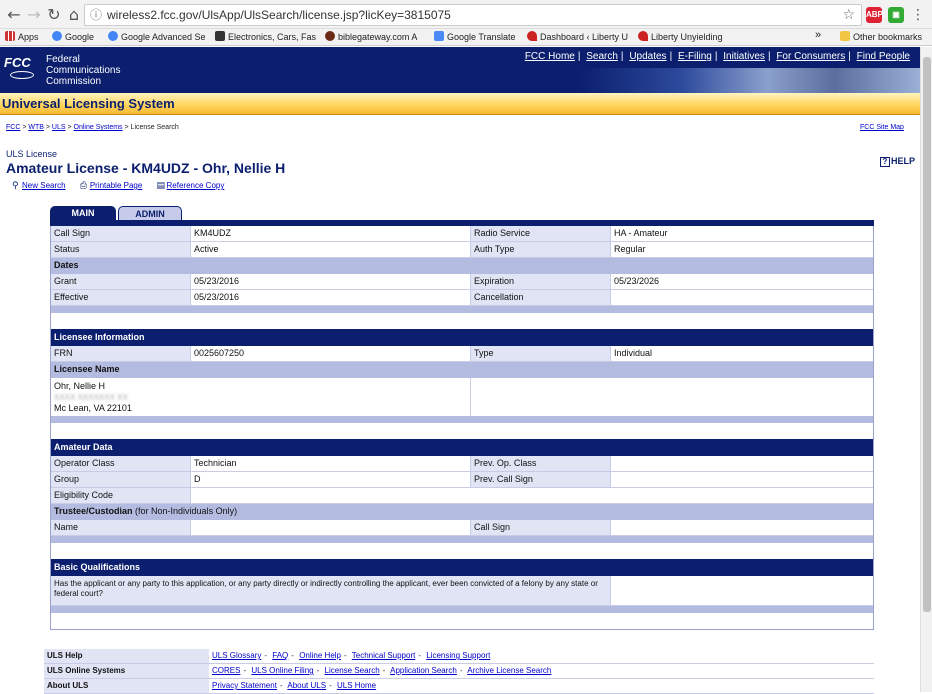 The width and height of the screenshot is (932, 694). What do you see at coordinates (121, 463) in the screenshot?
I see `operator-class-label: Operator Class` at bounding box center [121, 463].